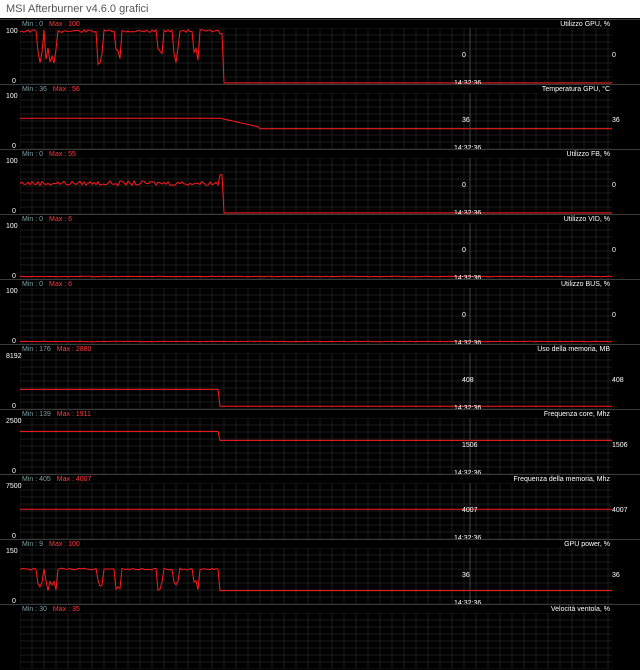  What do you see at coordinates (73, 414) in the screenshot?
I see `max-value: Max : 1911` at bounding box center [73, 414].